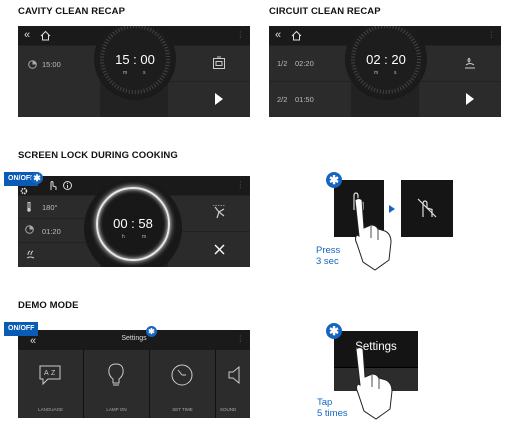 Image resolution: width=507 pixels, height=425 pixels. I want to click on tap-instruction: Tap 5 times, so click(332, 408).